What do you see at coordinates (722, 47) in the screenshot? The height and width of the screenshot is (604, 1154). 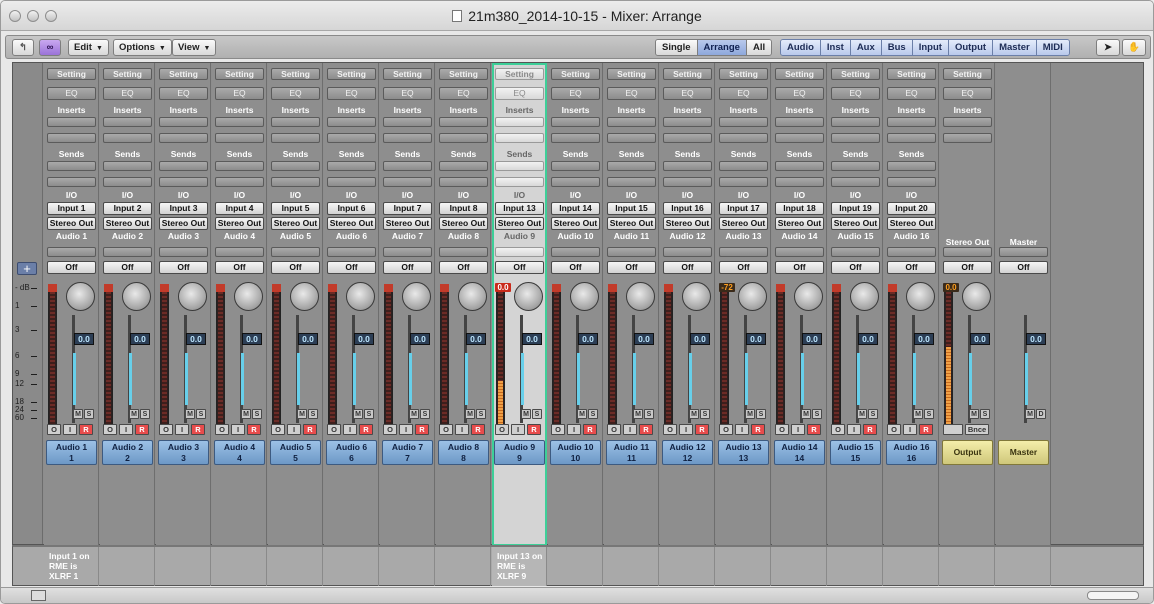 I see `mode-arrange: Arrange` at bounding box center [722, 47].